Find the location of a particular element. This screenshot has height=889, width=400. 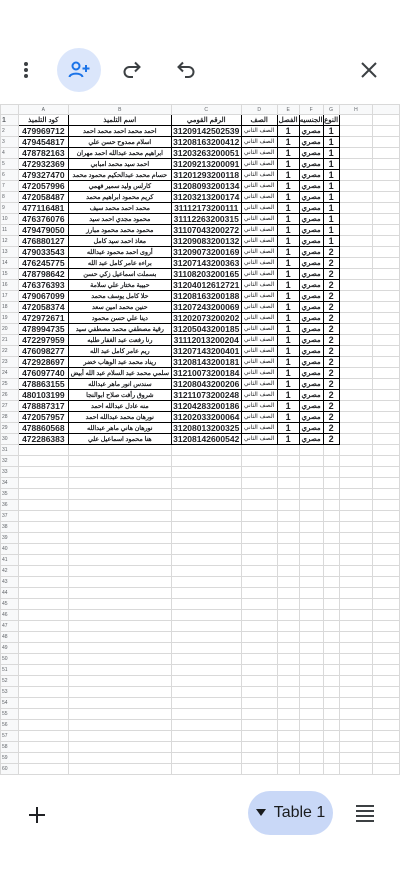

cell-nid: 31112173200111 is located at coordinates (206, 208).